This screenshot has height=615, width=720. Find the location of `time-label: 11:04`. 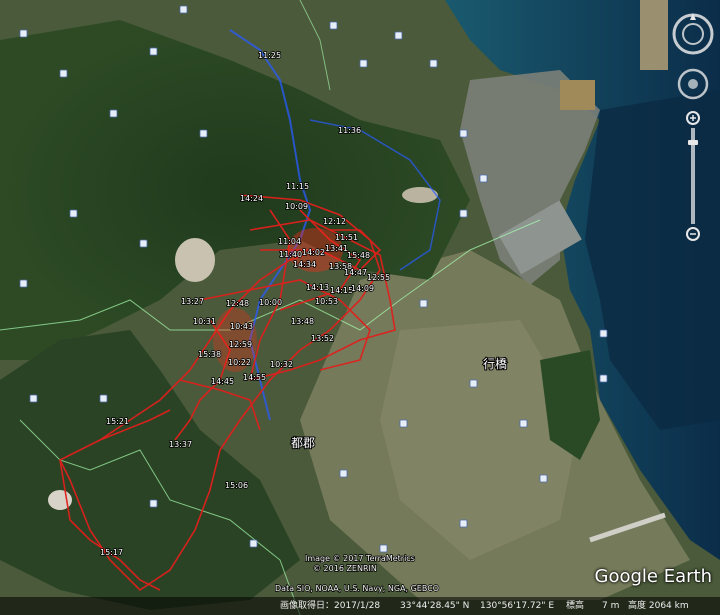

time-label: 11:04 is located at coordinates (289, 241).